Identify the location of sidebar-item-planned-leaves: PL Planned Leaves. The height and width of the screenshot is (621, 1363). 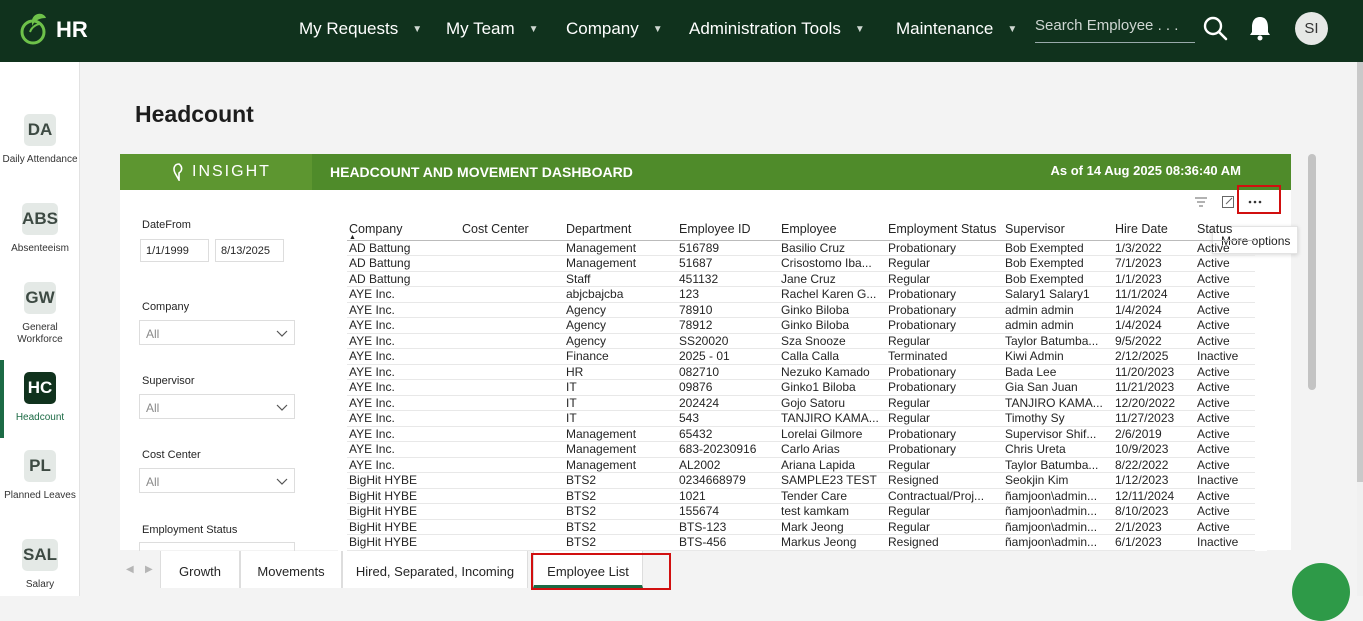
(40, 476).